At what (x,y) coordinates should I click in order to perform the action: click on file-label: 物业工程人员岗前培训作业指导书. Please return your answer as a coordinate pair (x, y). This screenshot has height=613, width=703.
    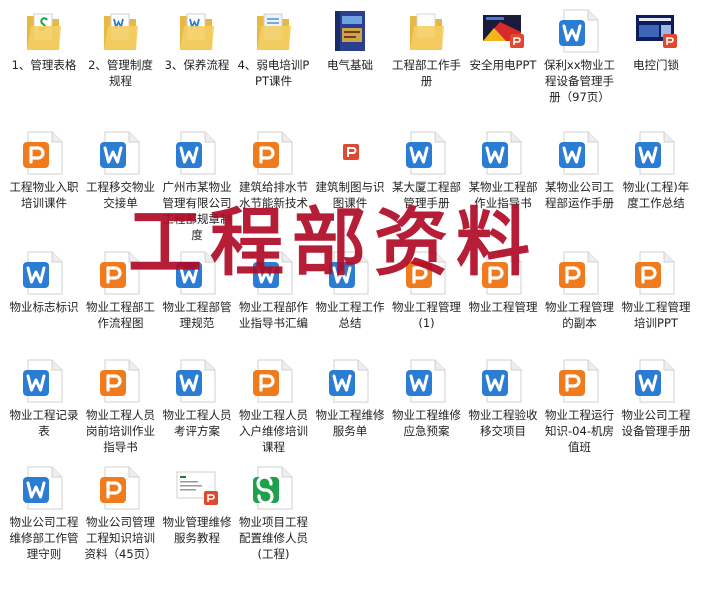
    Looking at the image, I should click on (120, 431).